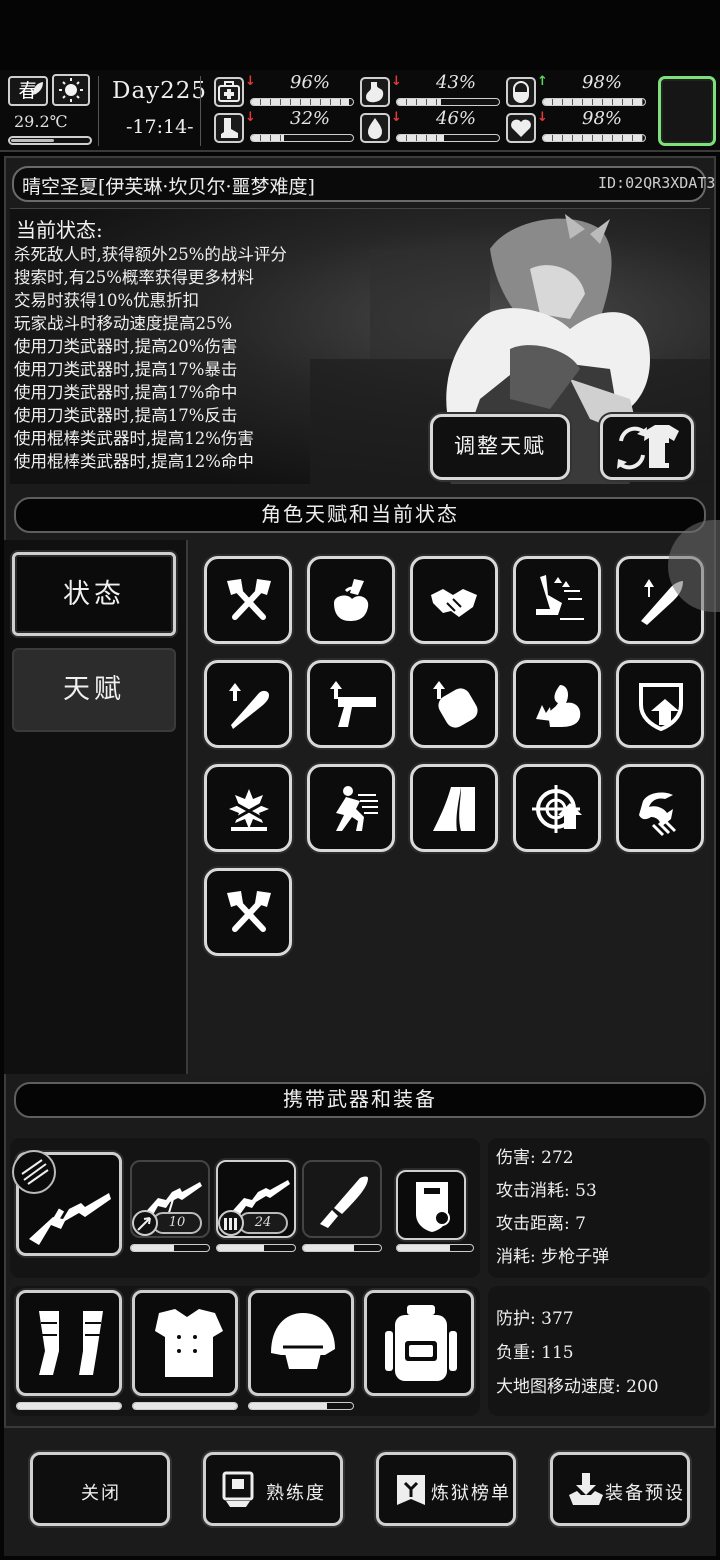 The width and height of the screenshot is (720, 1560). Describe the element at coordinates (229, 128) in the screenshot. I see `boot-icon` at that location.